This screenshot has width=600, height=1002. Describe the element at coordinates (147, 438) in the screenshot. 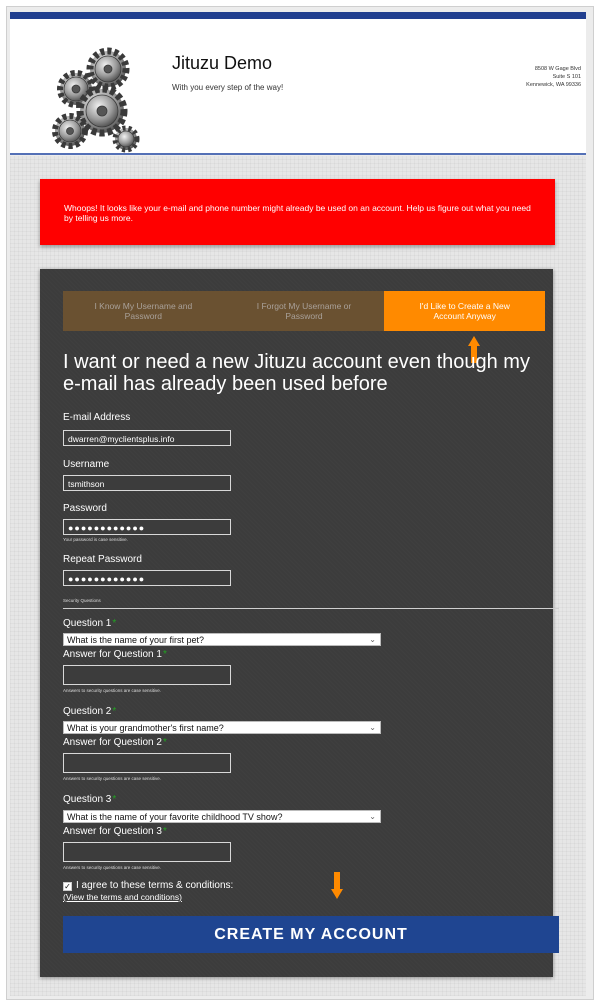

I see `email-field: dwarren@myclientsplus.info` at that location.